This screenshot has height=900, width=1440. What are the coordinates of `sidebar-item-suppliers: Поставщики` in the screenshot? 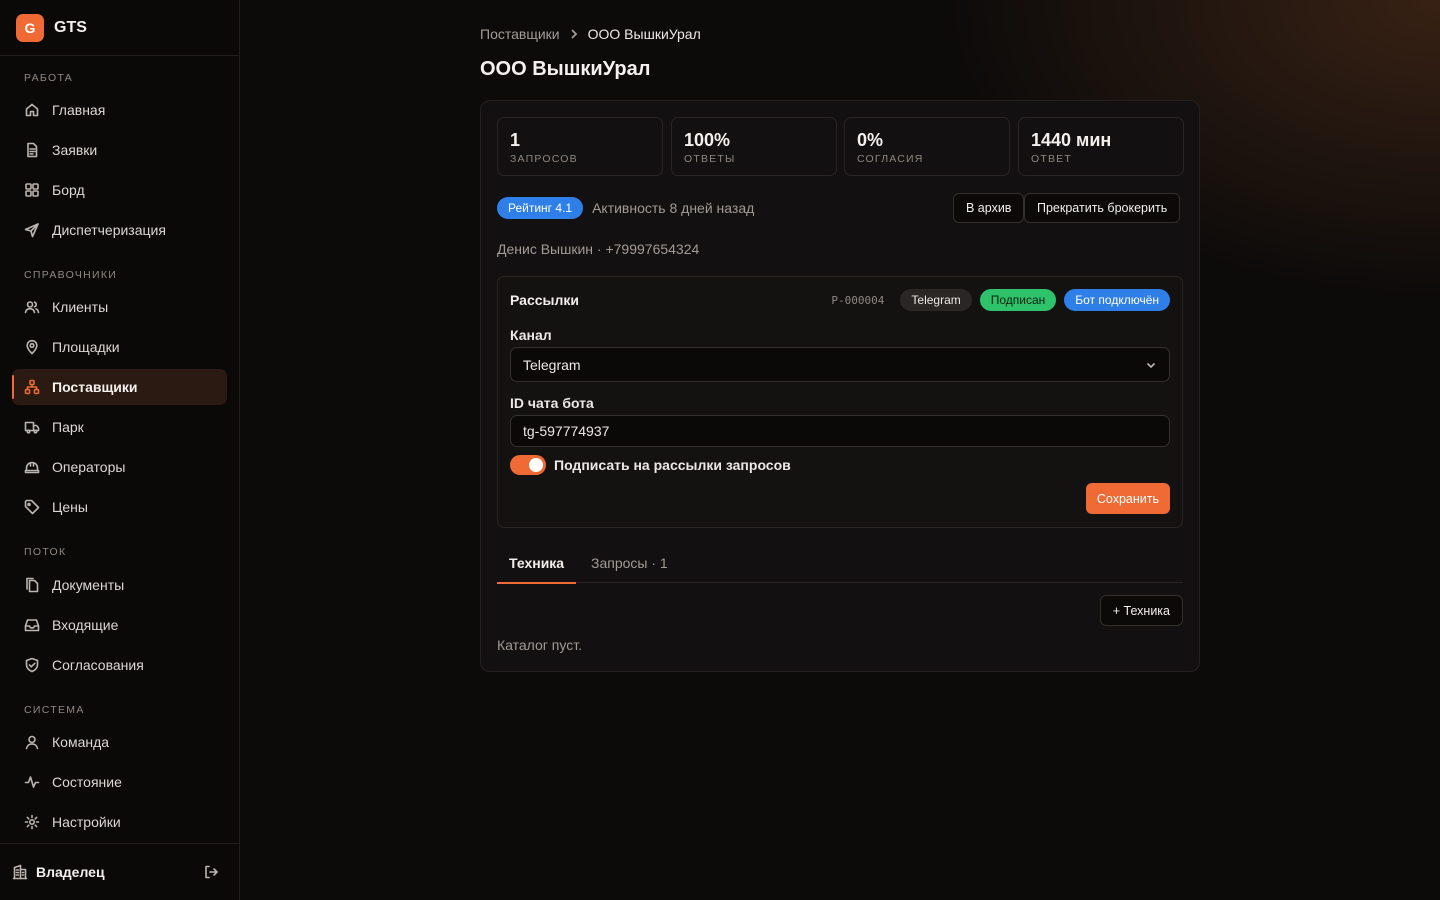 It's located at (119, 387).